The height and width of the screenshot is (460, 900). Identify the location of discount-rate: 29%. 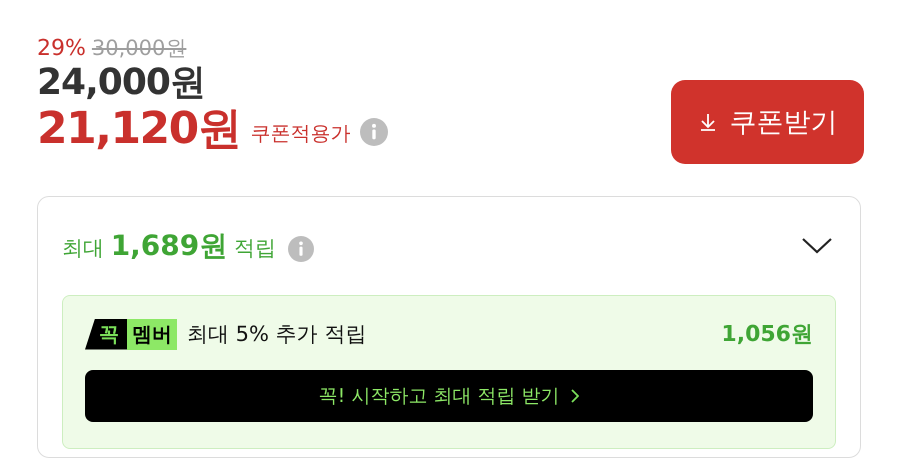
(61, 48).